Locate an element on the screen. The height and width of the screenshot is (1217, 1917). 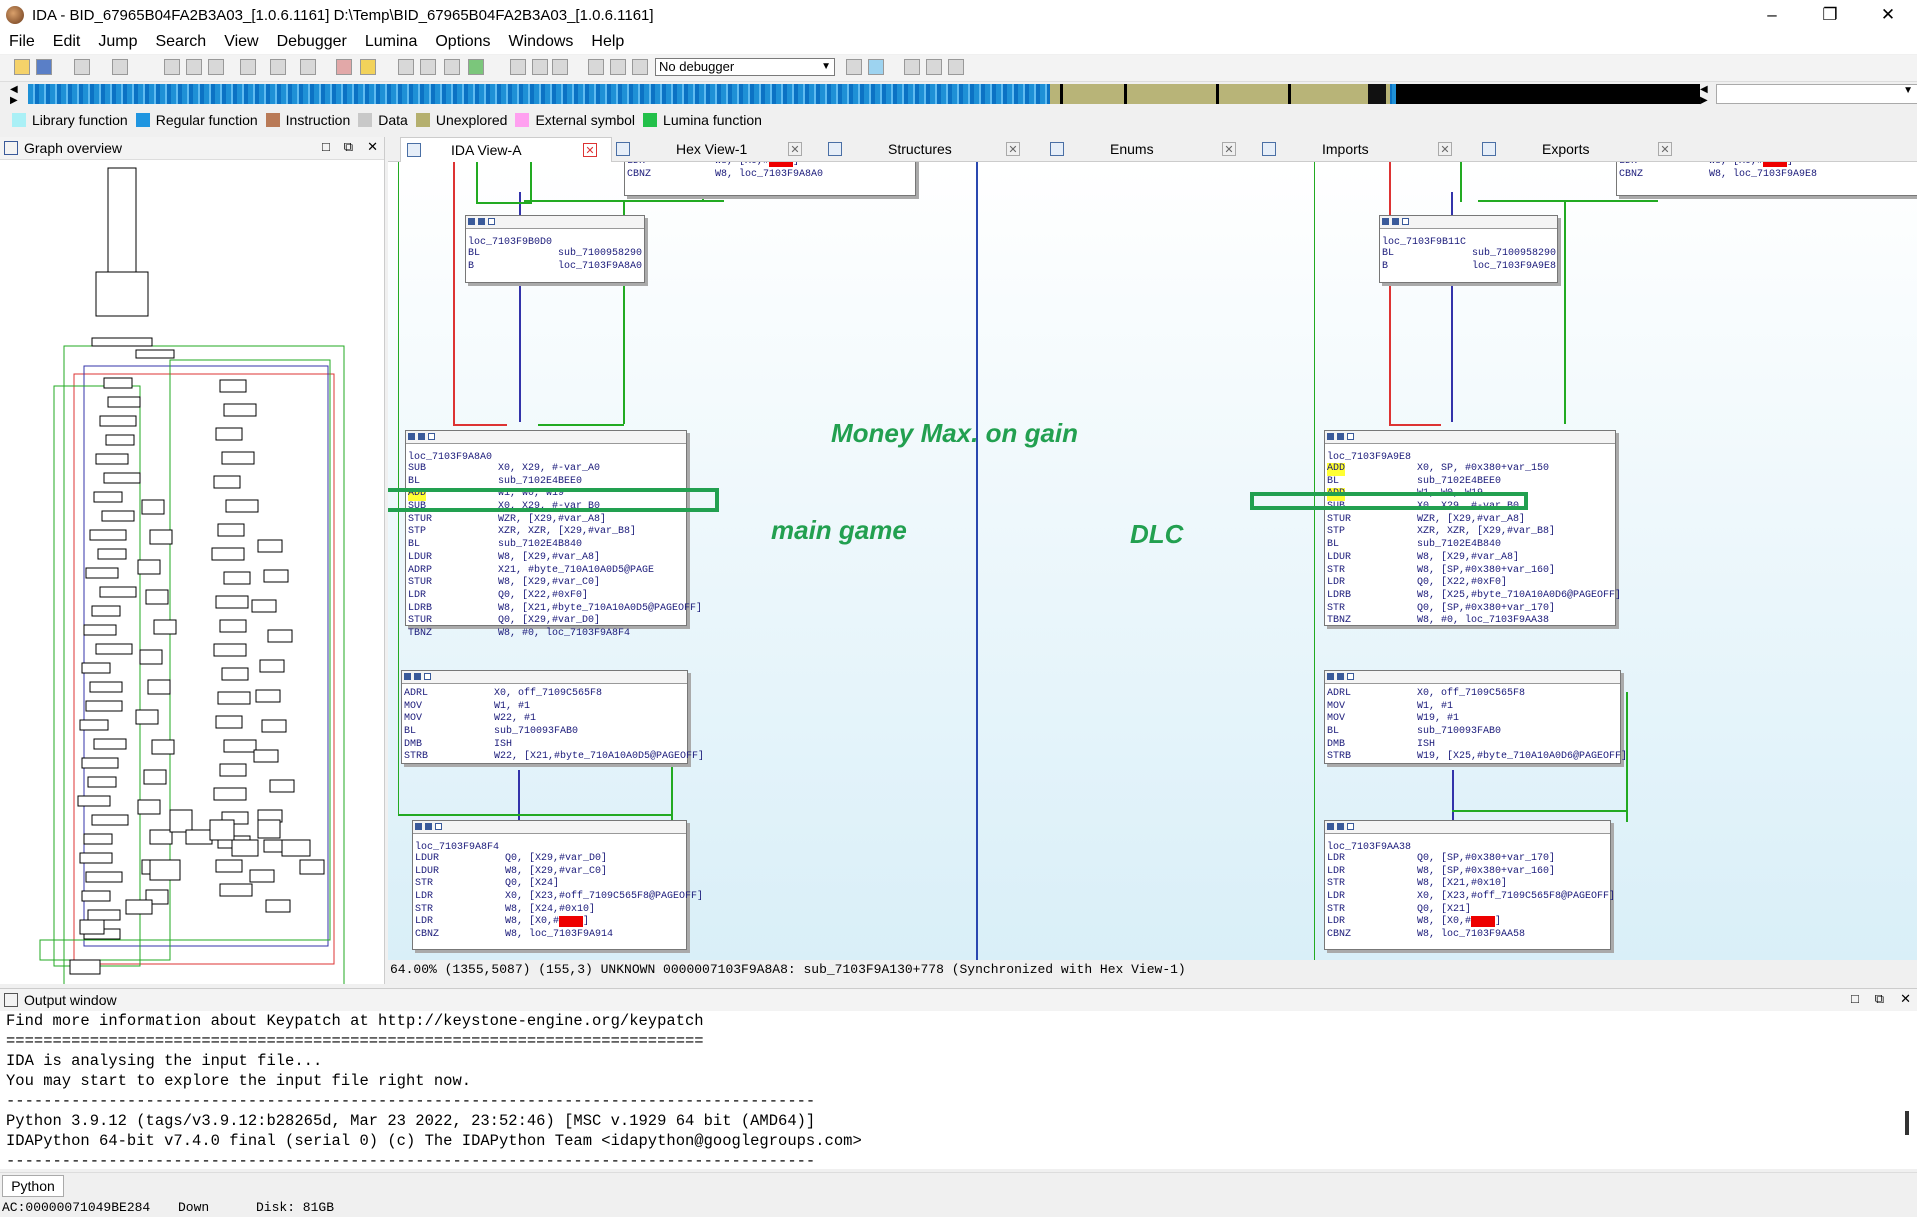
instruction-line: STUR W8, [X29,#var_C0] is located at coordinates (546, 583).